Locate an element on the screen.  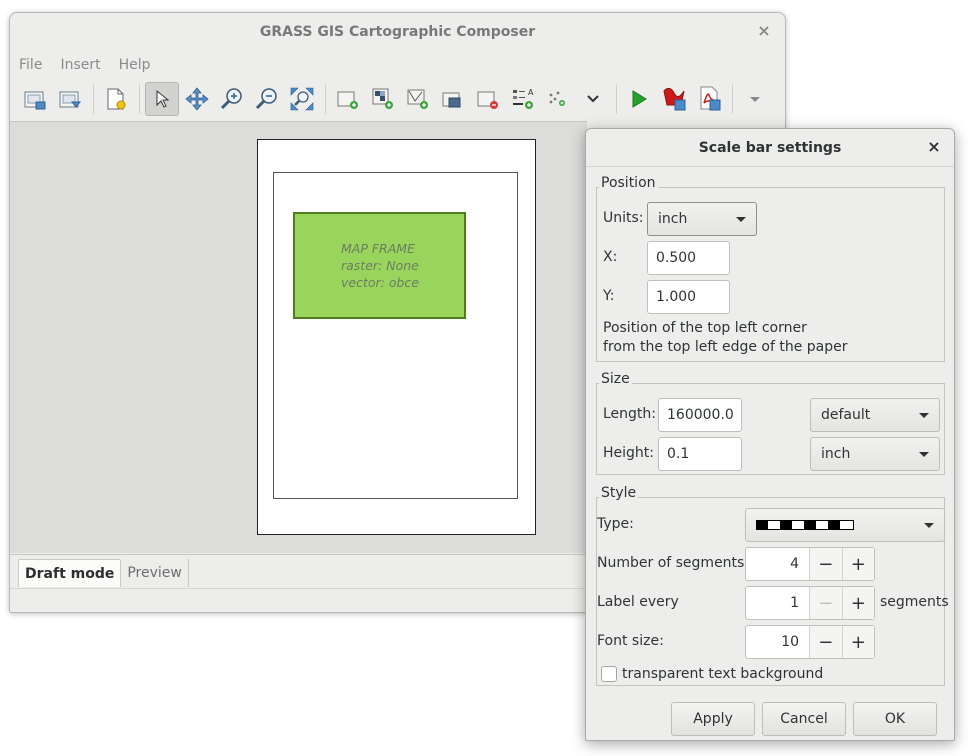
units-label: Units: is located at coordinates (623, 218).